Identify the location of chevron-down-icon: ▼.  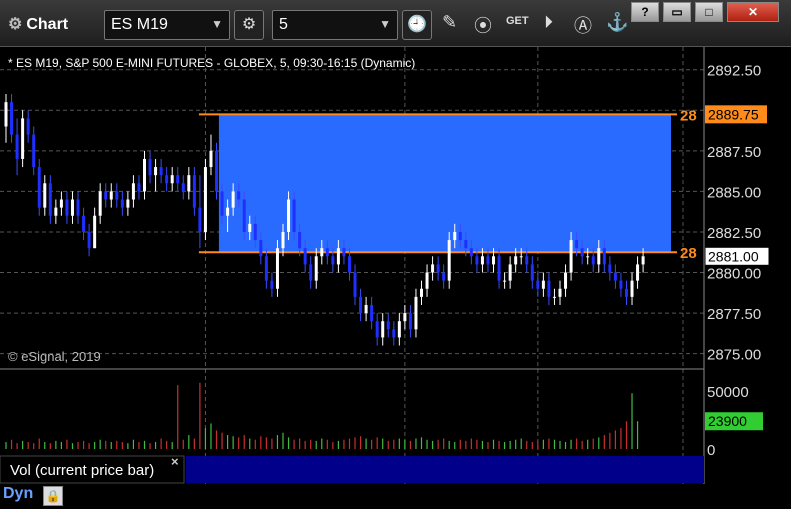
(385, 24).